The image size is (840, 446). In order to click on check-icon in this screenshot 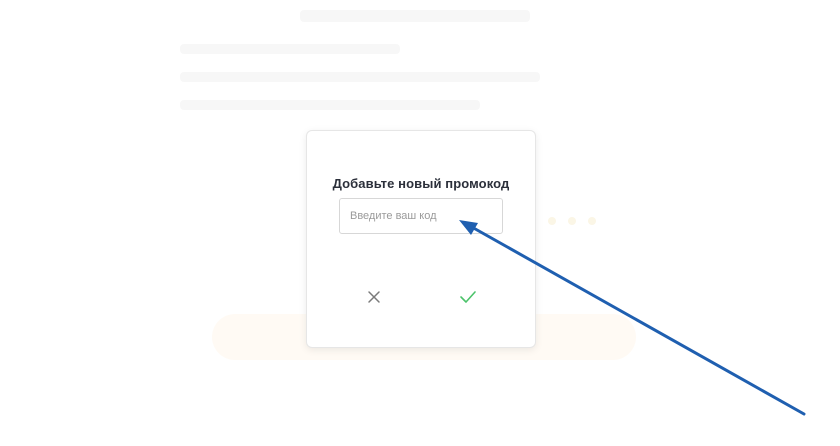, I will do `click(468, 297)`.